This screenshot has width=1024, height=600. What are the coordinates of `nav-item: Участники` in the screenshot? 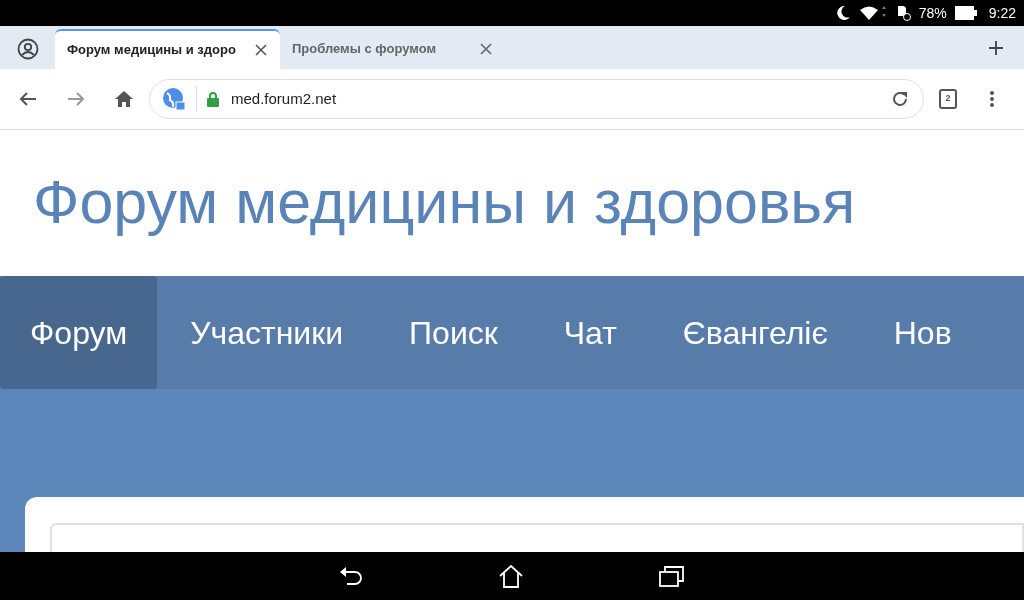 It's located at (267, 332).